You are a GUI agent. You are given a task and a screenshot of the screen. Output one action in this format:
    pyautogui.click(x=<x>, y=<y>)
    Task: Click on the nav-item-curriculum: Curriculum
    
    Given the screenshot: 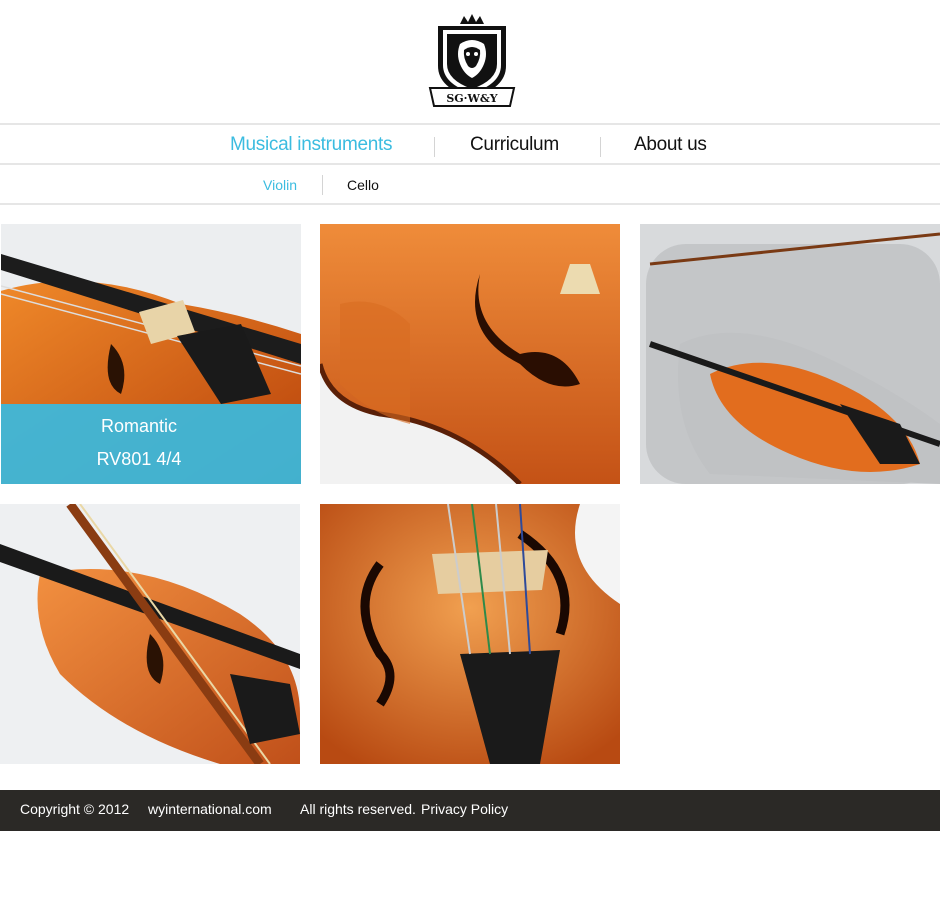 What is the action you would take?
    pyautogui.click(x=514, y=145)
    